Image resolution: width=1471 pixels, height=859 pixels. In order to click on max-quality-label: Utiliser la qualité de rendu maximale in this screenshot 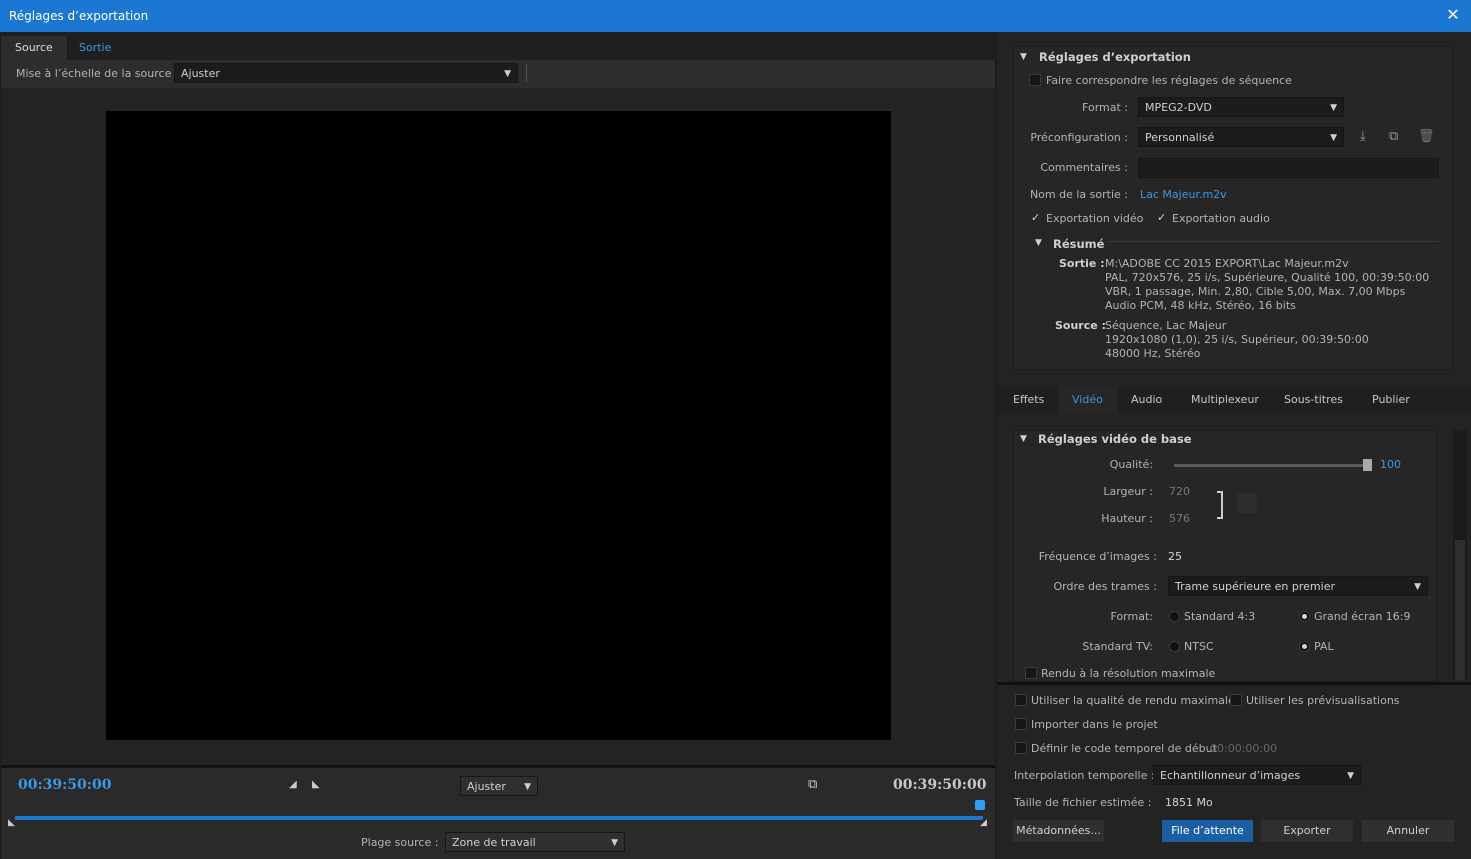, I will do `click(1133, 700)`.